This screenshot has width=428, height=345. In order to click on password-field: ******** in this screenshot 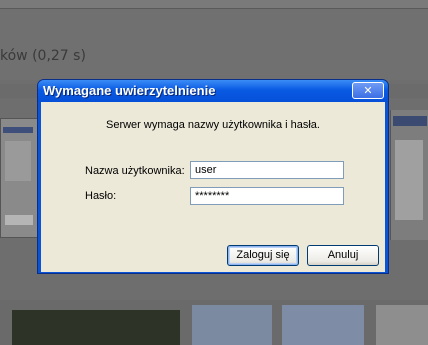, I will do `click(267, 196)`.